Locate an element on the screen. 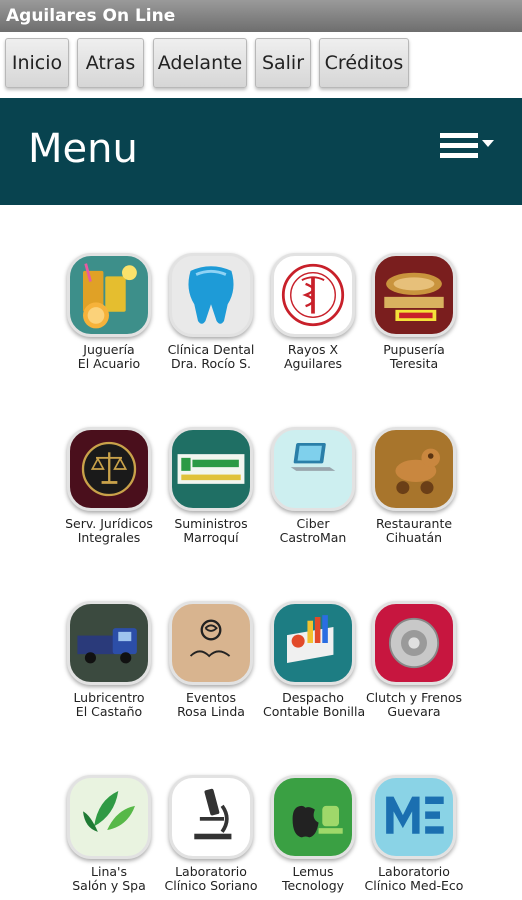 Image resolution: width=522 pixels, height=900 pixels. item-label: Lubricentro is located at coordinates (109, 697).